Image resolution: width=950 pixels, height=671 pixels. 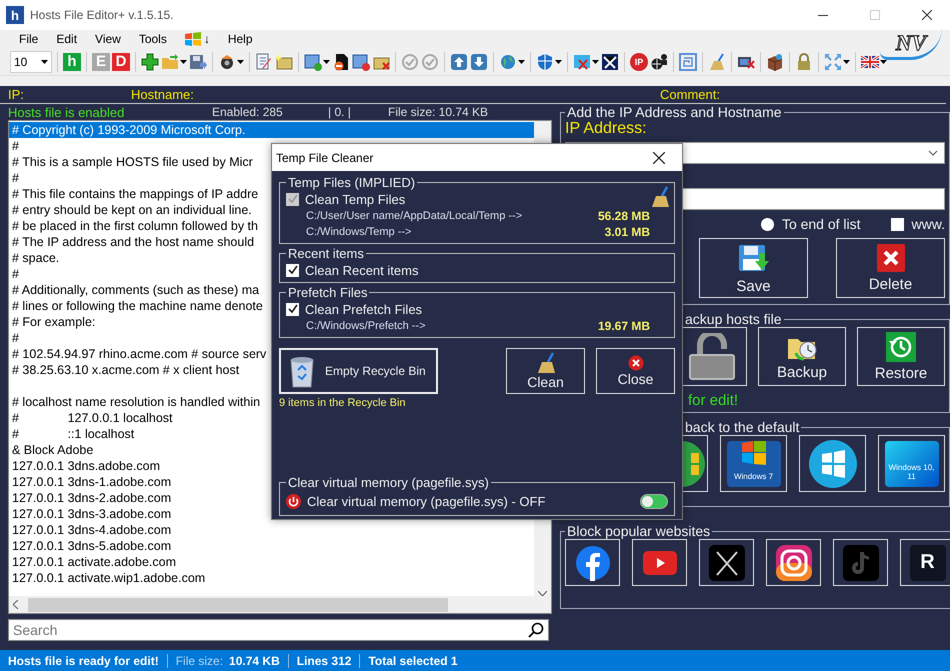 I want to click on file-size: File size: 10.74 KB, so click(x=439, y=112).